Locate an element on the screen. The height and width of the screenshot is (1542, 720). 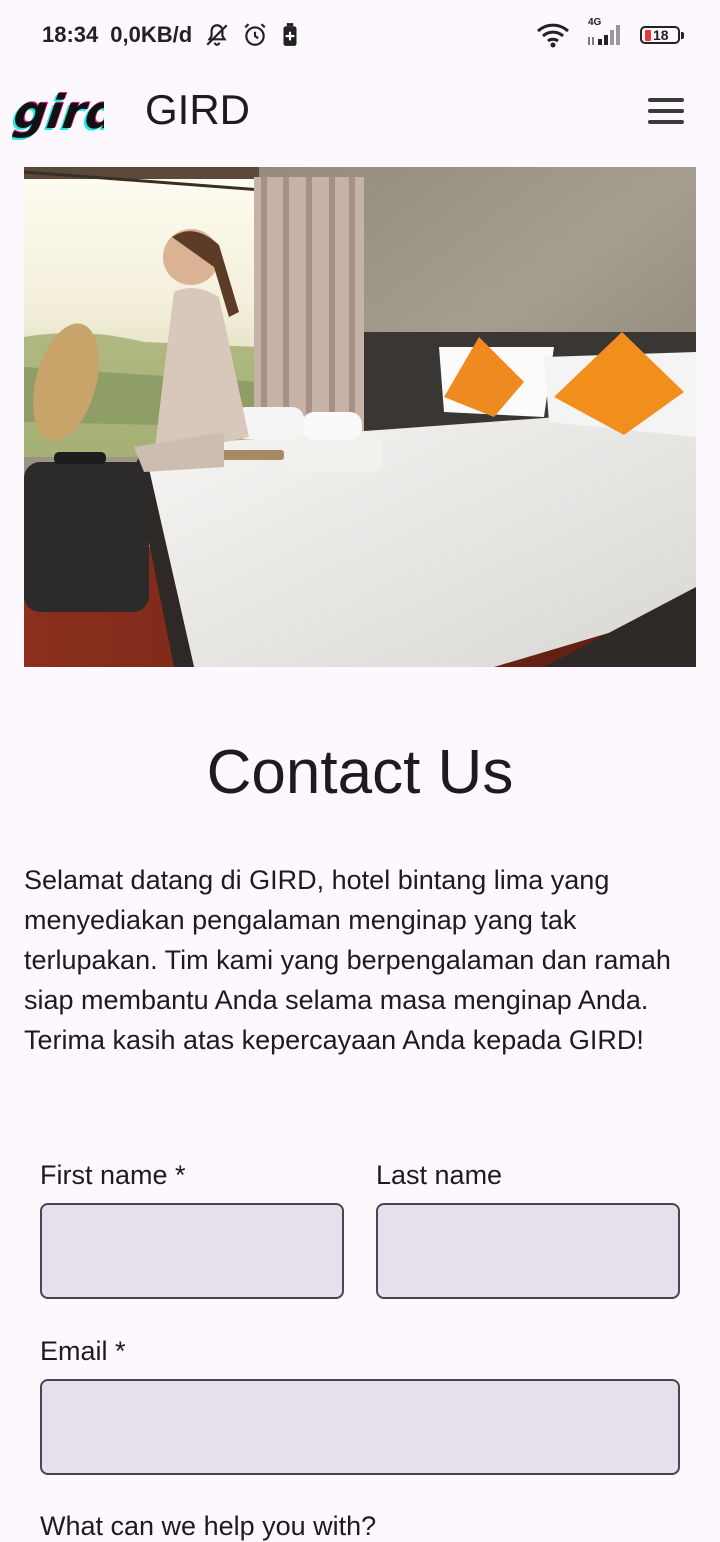
status-network-speed: 0,0KB/d is located at coordinates (151, 34).